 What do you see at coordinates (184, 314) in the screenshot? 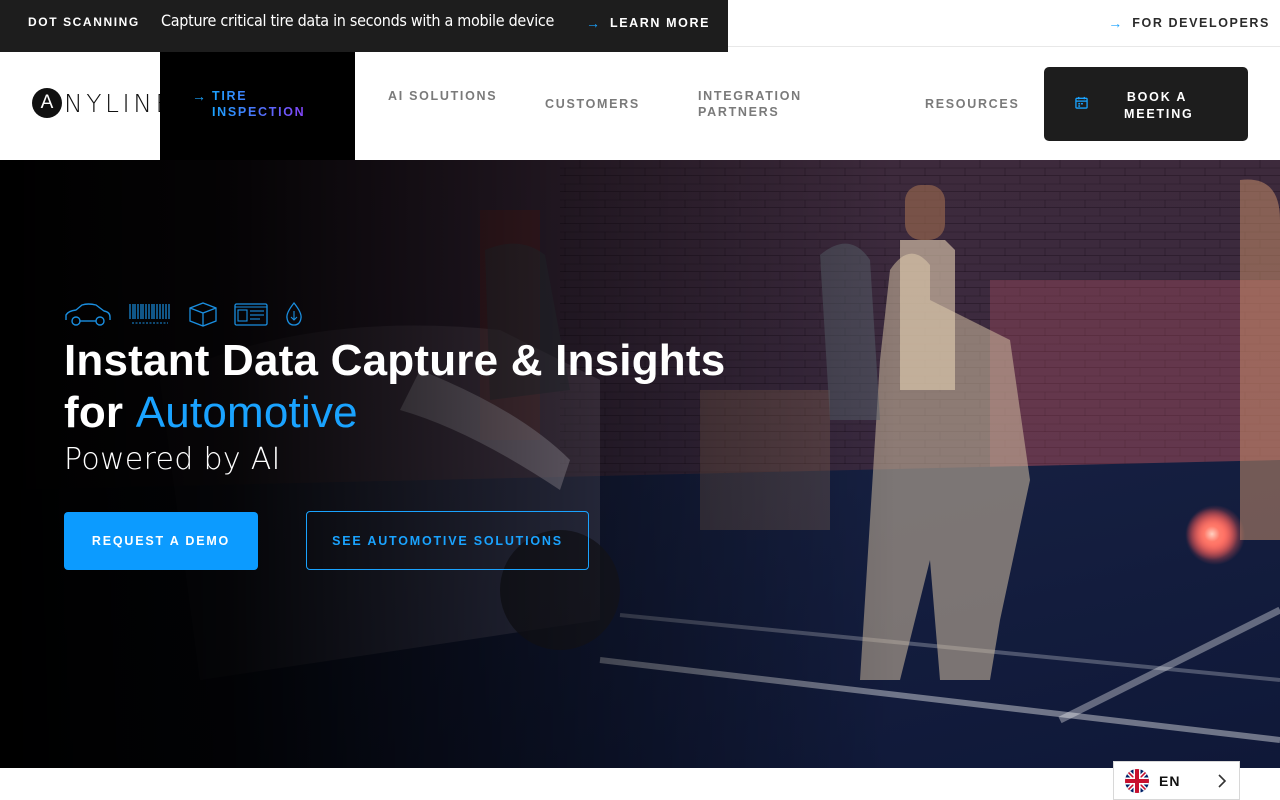
I see `feature-icons` at bounding box center [184, 314].